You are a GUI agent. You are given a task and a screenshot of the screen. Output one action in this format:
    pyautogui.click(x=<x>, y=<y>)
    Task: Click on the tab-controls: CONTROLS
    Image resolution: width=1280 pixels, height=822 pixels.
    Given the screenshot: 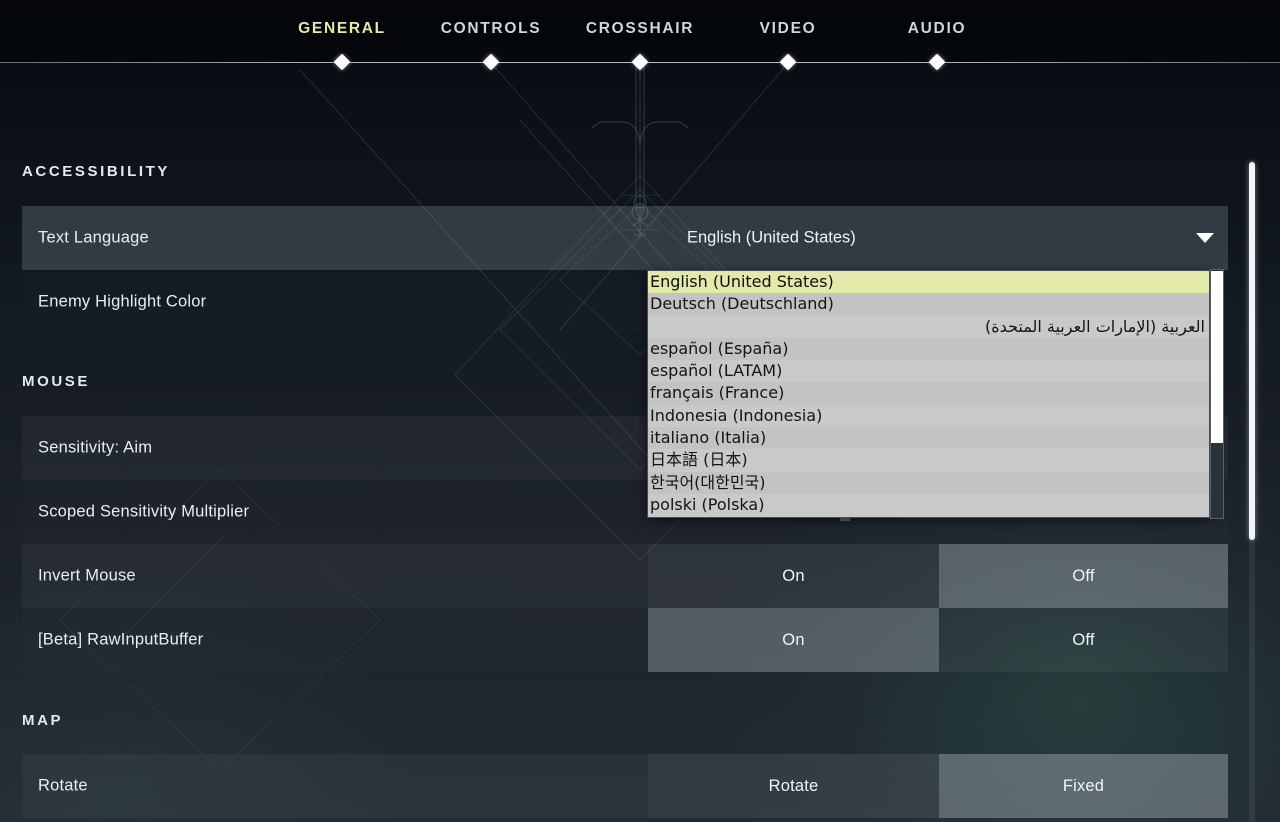 What is the action you would take?
    pyautogui.click(x=491, y=29)
    